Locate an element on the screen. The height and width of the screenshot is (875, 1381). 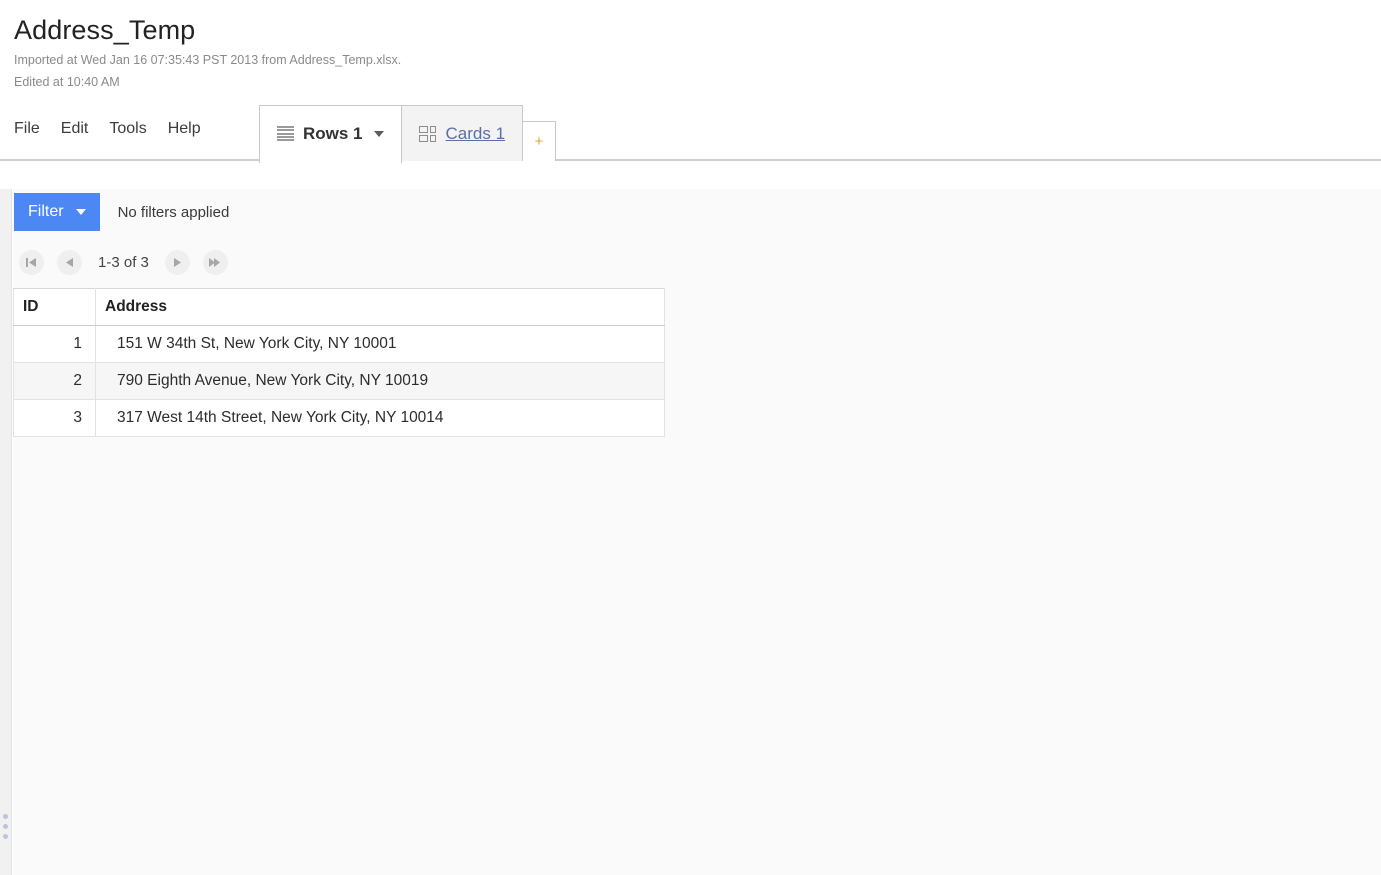
first-page-button is located at coordinates (31, 262).